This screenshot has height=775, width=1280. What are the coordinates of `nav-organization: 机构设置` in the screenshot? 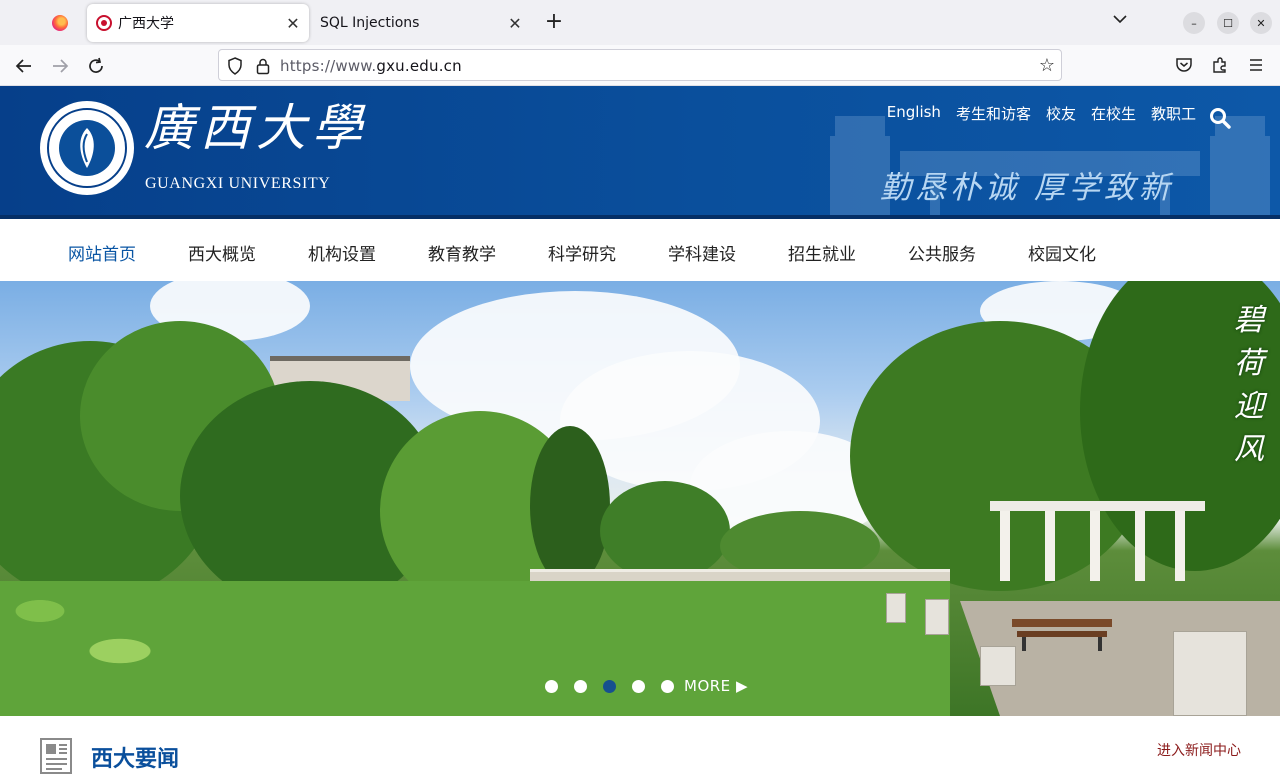 It's located at (342, 252).